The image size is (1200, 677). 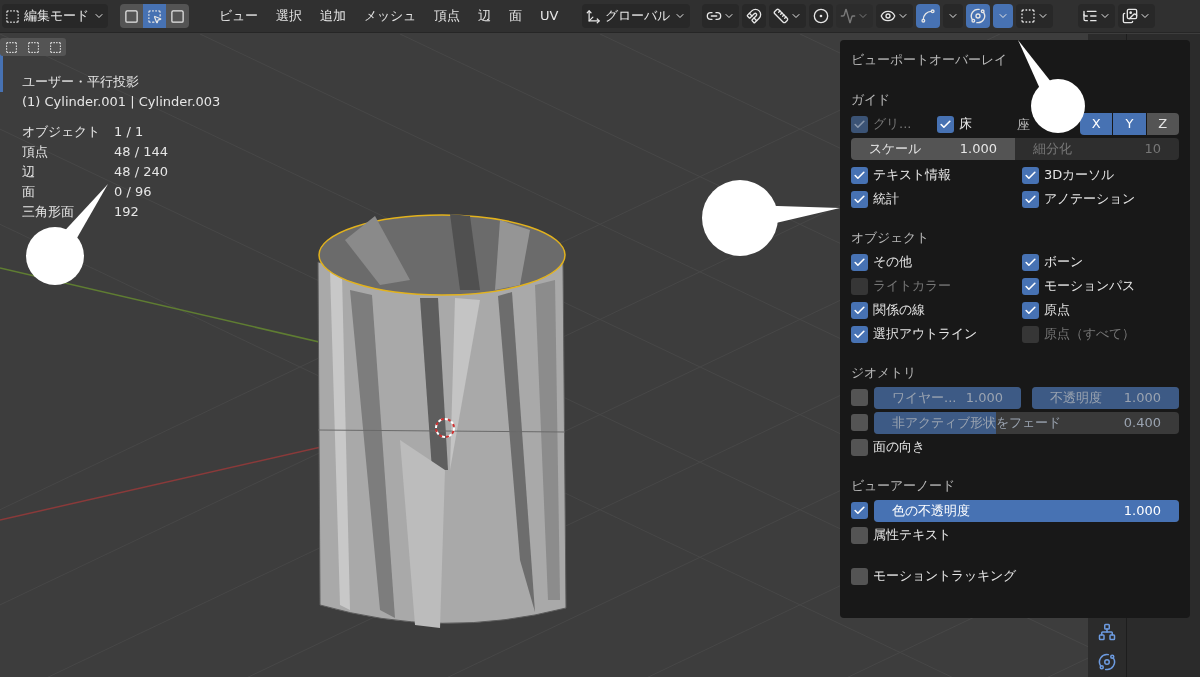 I want to click on select-mode-button, so click(x=154, y=16).